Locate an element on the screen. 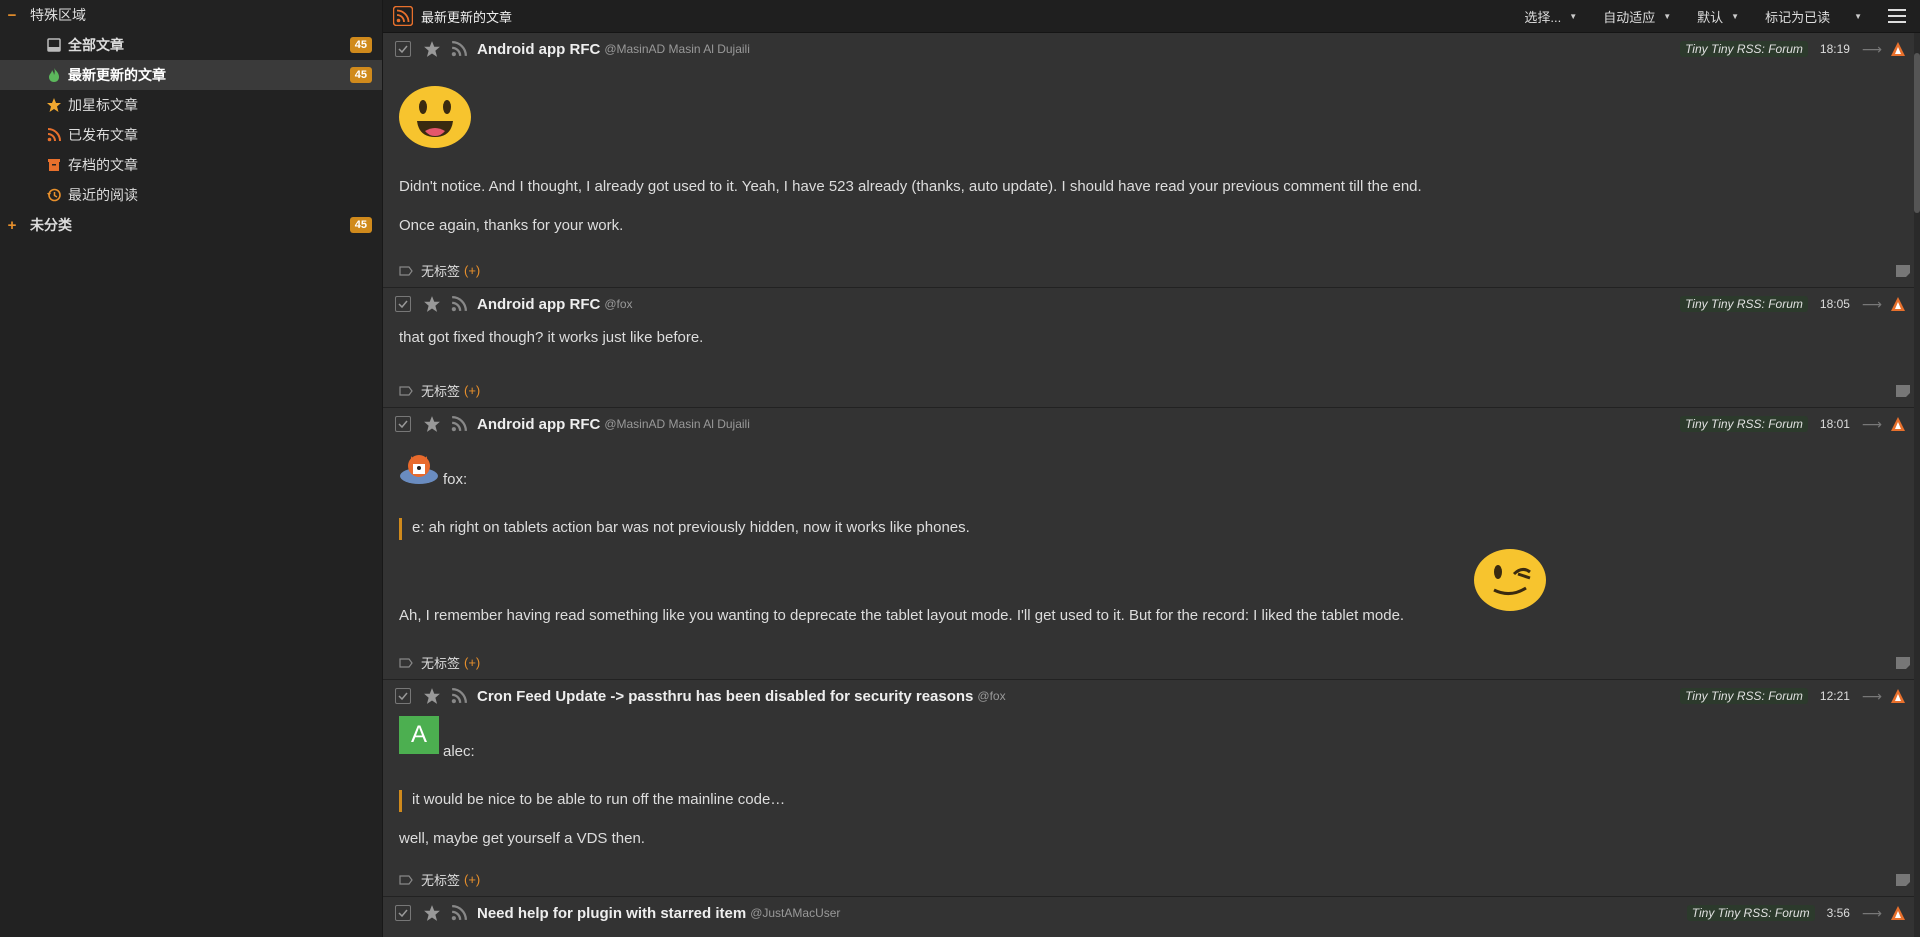 Image resolution: width=1920 pixels, height=937 pixels. mark-read-dropdown: 标记为已读 ▼ is located at coordinates (1813, 16).